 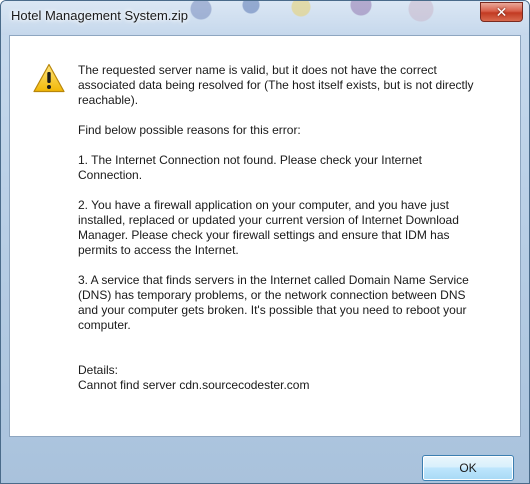 I want to click on close-button: ✕, so click(x=501, y=12).